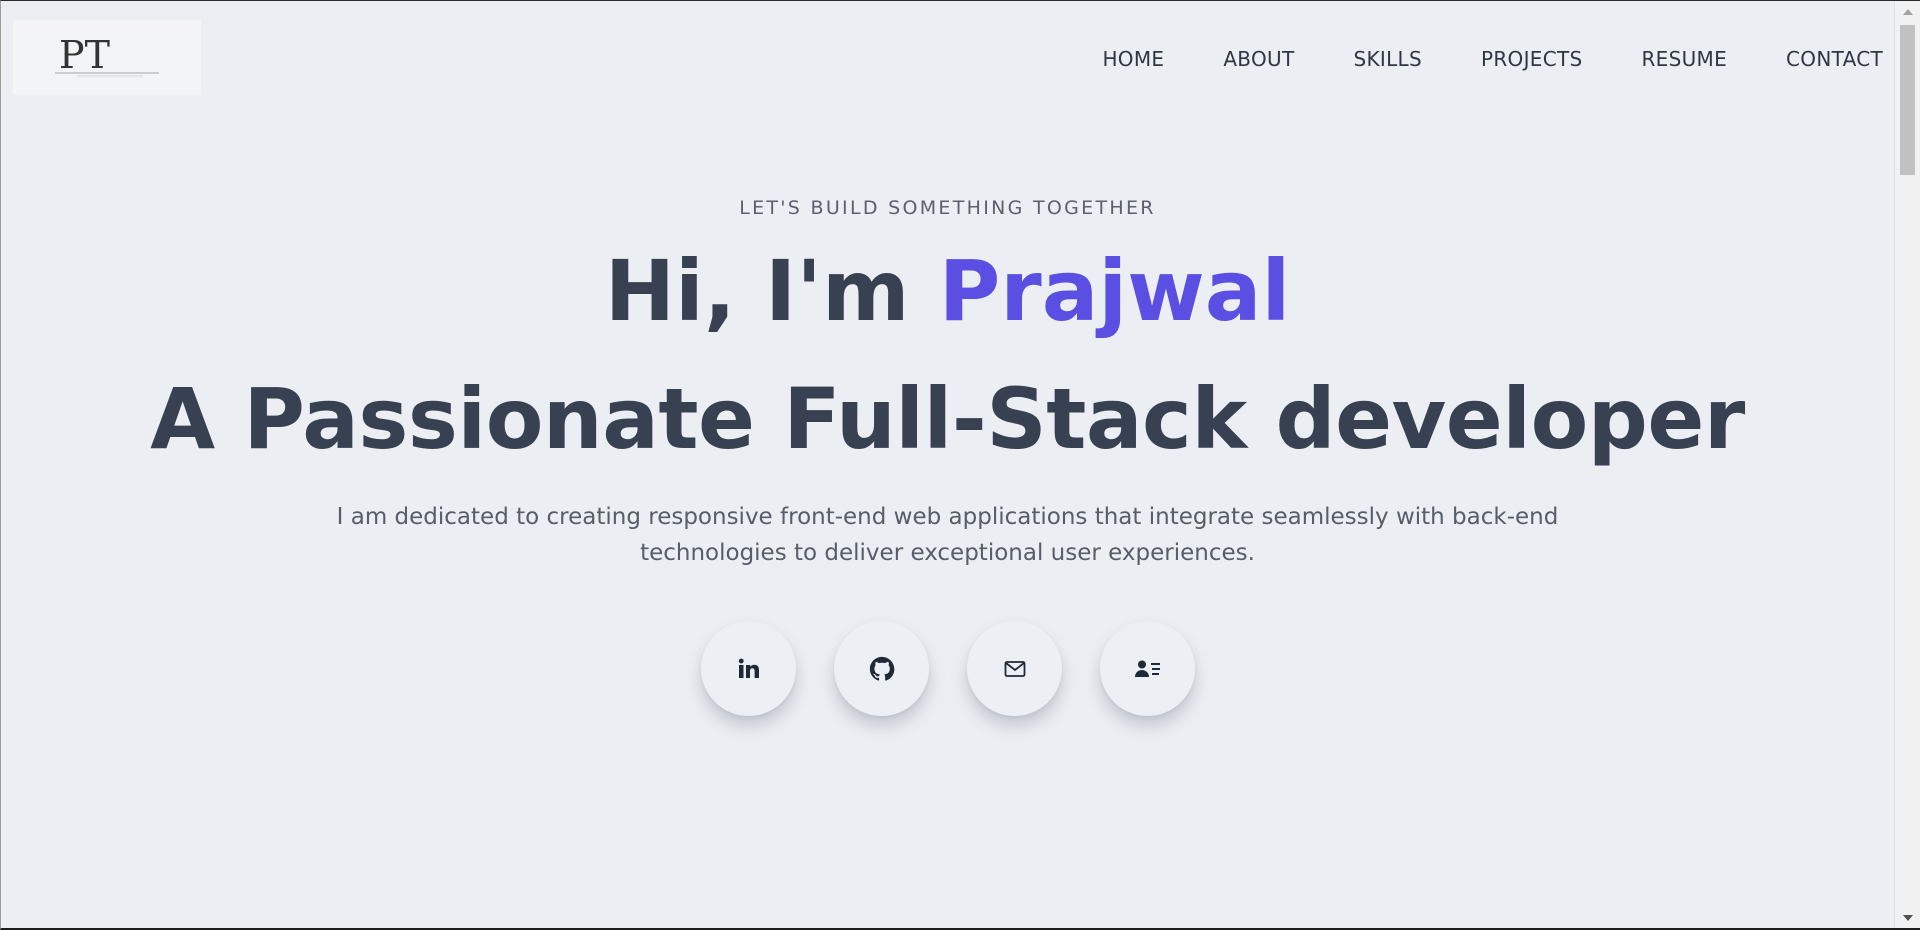  I want to click on hero-name: Prajwal, so click(1114, 291).